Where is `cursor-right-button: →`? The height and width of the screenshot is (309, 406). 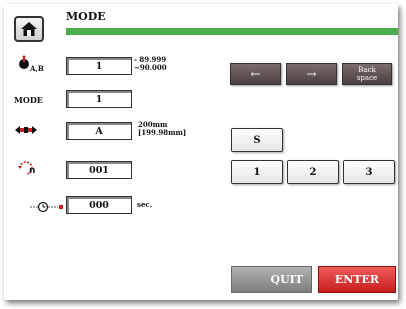 cursor-right-button: → is located at coordinates (311, 74).